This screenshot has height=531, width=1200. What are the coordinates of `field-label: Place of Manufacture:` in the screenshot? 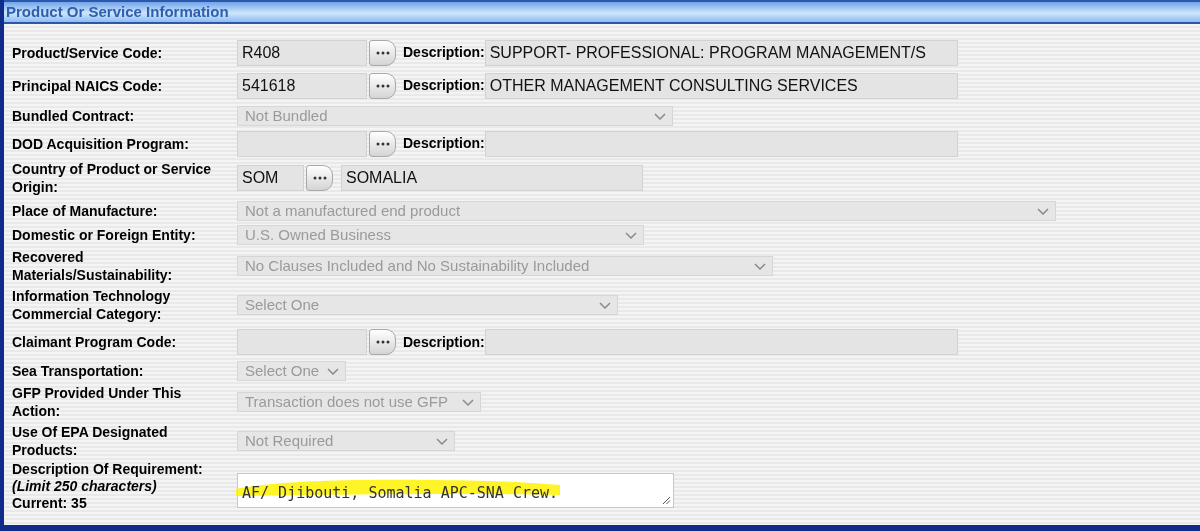 It's located at (85, 211).